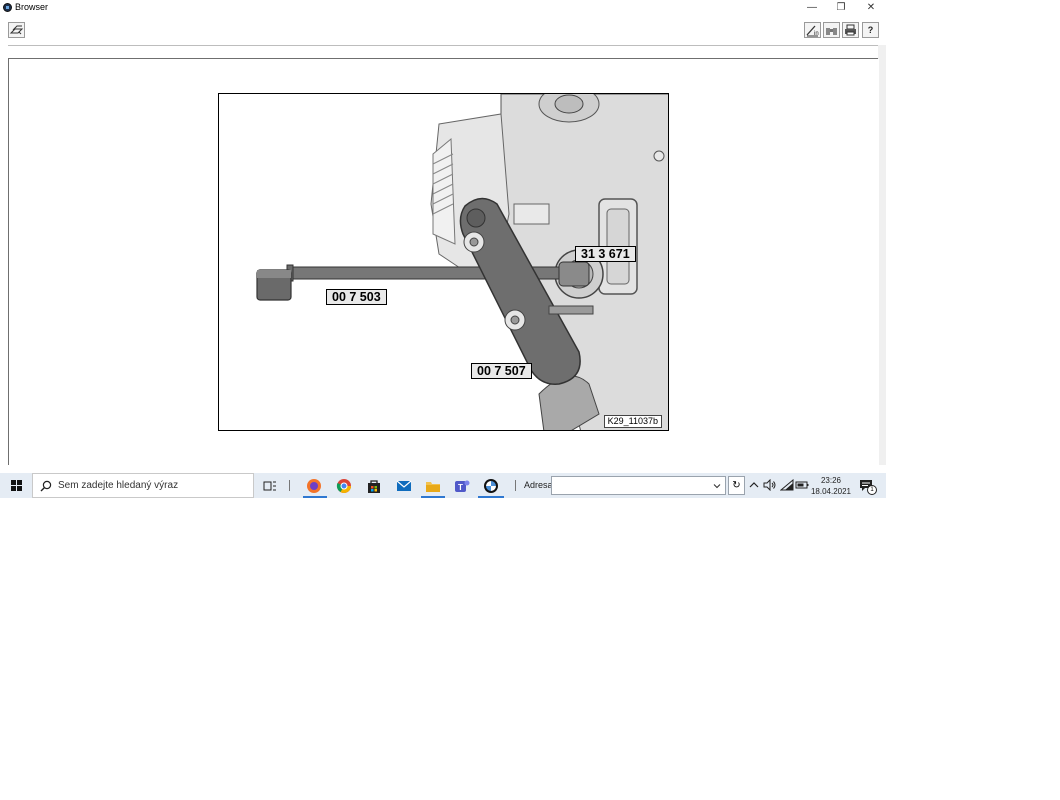 This screenshot has height=800, width=1060. What do you see at coordinates (638, 485) in the screenshot?
I see `address-input` at bounding box center [638, 485].